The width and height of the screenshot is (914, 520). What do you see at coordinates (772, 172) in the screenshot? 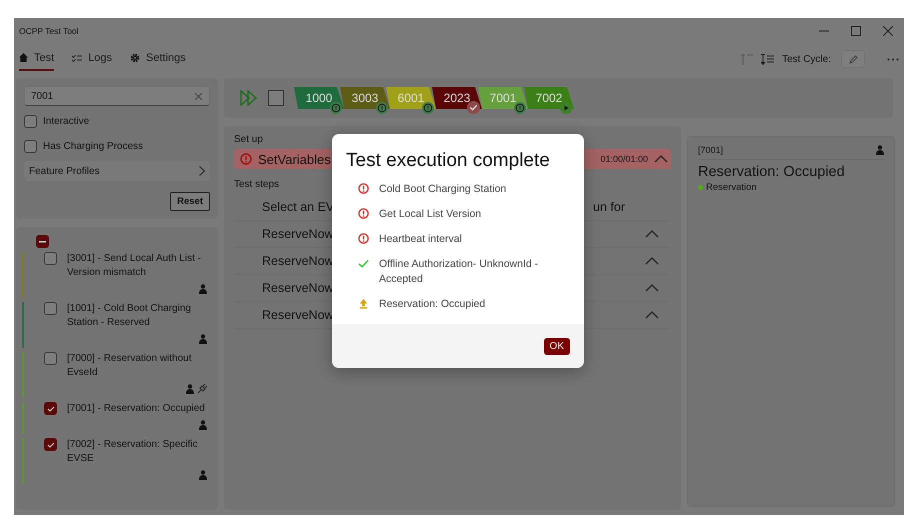
I see `test-title: Reservation: Occupied` at bounding box center [772, 172].